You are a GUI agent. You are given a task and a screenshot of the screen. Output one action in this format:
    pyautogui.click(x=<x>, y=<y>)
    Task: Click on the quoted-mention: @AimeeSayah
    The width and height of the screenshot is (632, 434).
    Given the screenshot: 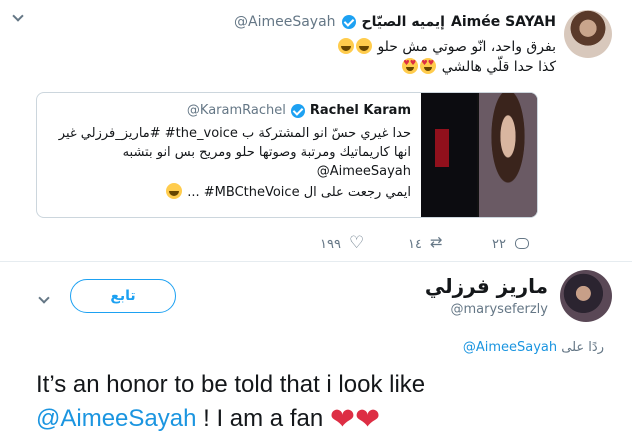 What is the action you would take?
    pyautogui.click(x=363, y=171)
    